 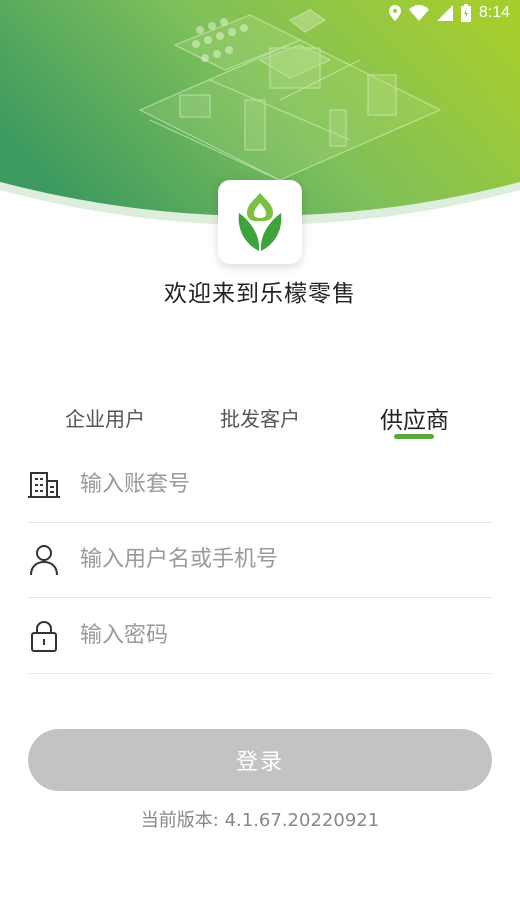 What do you see at coordinates (260, 417) in the screenshot?
I see `tab-wholesale-customer: 批发客户` at bounding box center [260, 417].